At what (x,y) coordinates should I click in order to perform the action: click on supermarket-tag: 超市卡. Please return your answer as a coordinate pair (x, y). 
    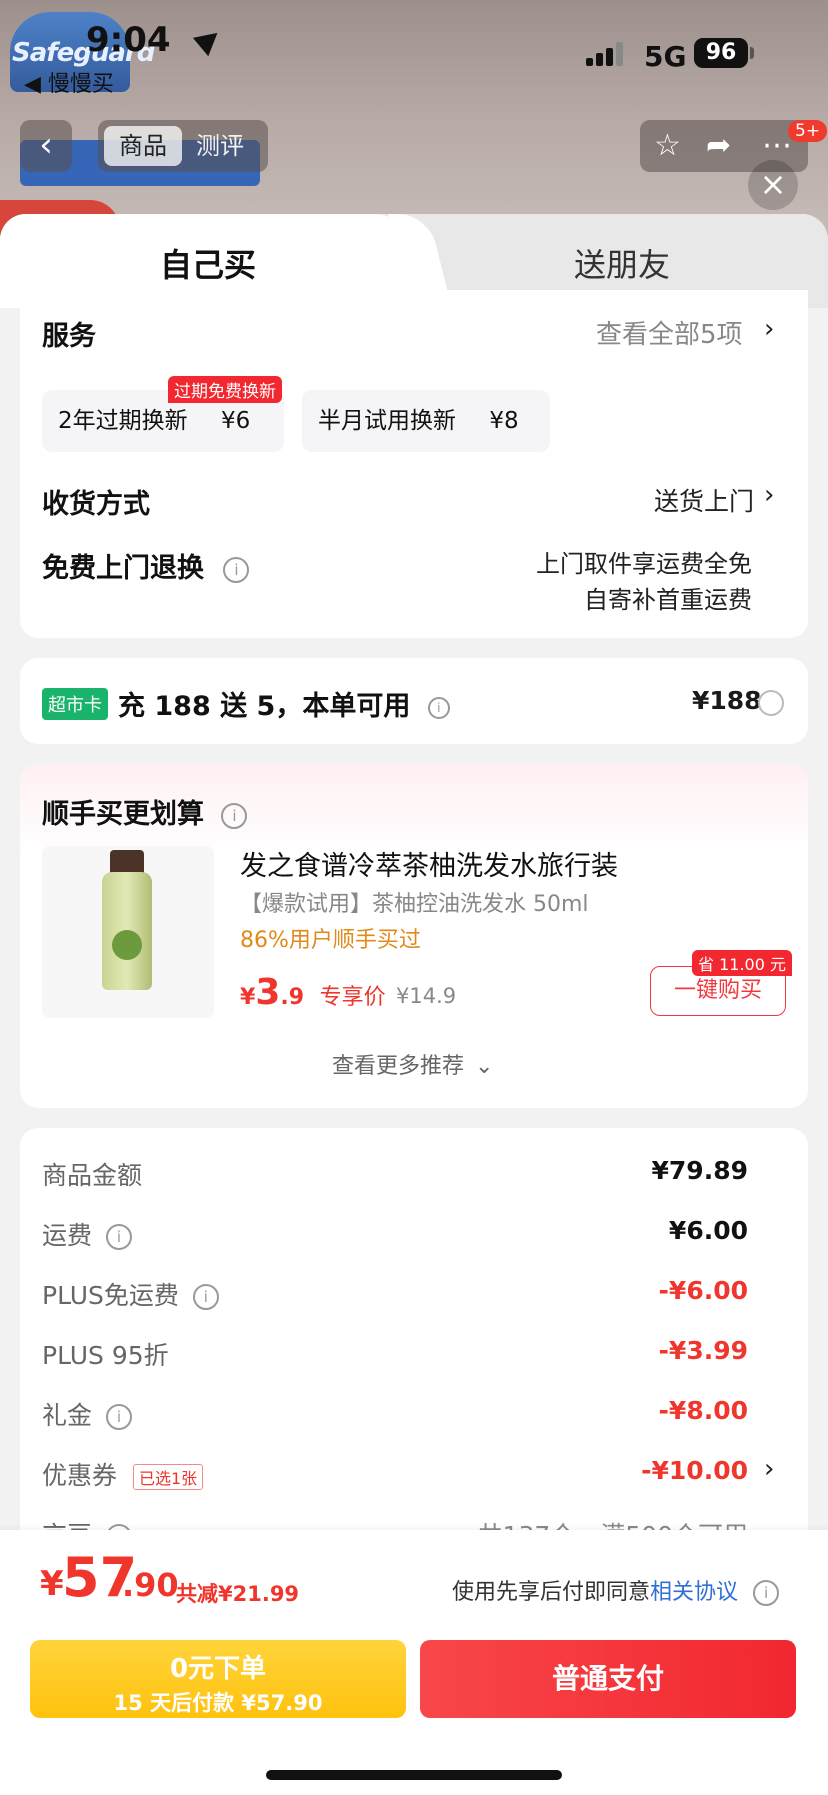
    Looking at the image, I should click on (75, 704).